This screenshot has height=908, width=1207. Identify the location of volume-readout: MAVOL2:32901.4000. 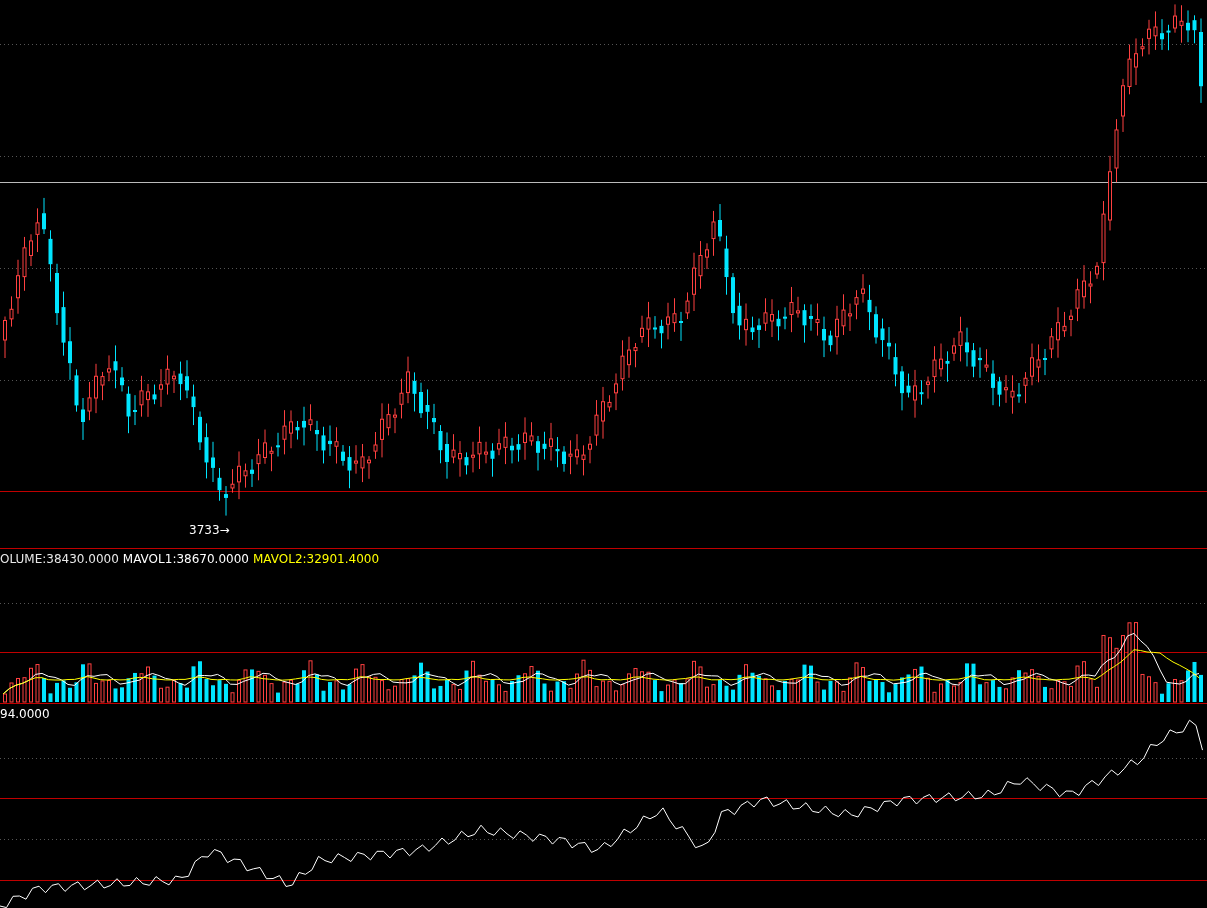
(316, 559).